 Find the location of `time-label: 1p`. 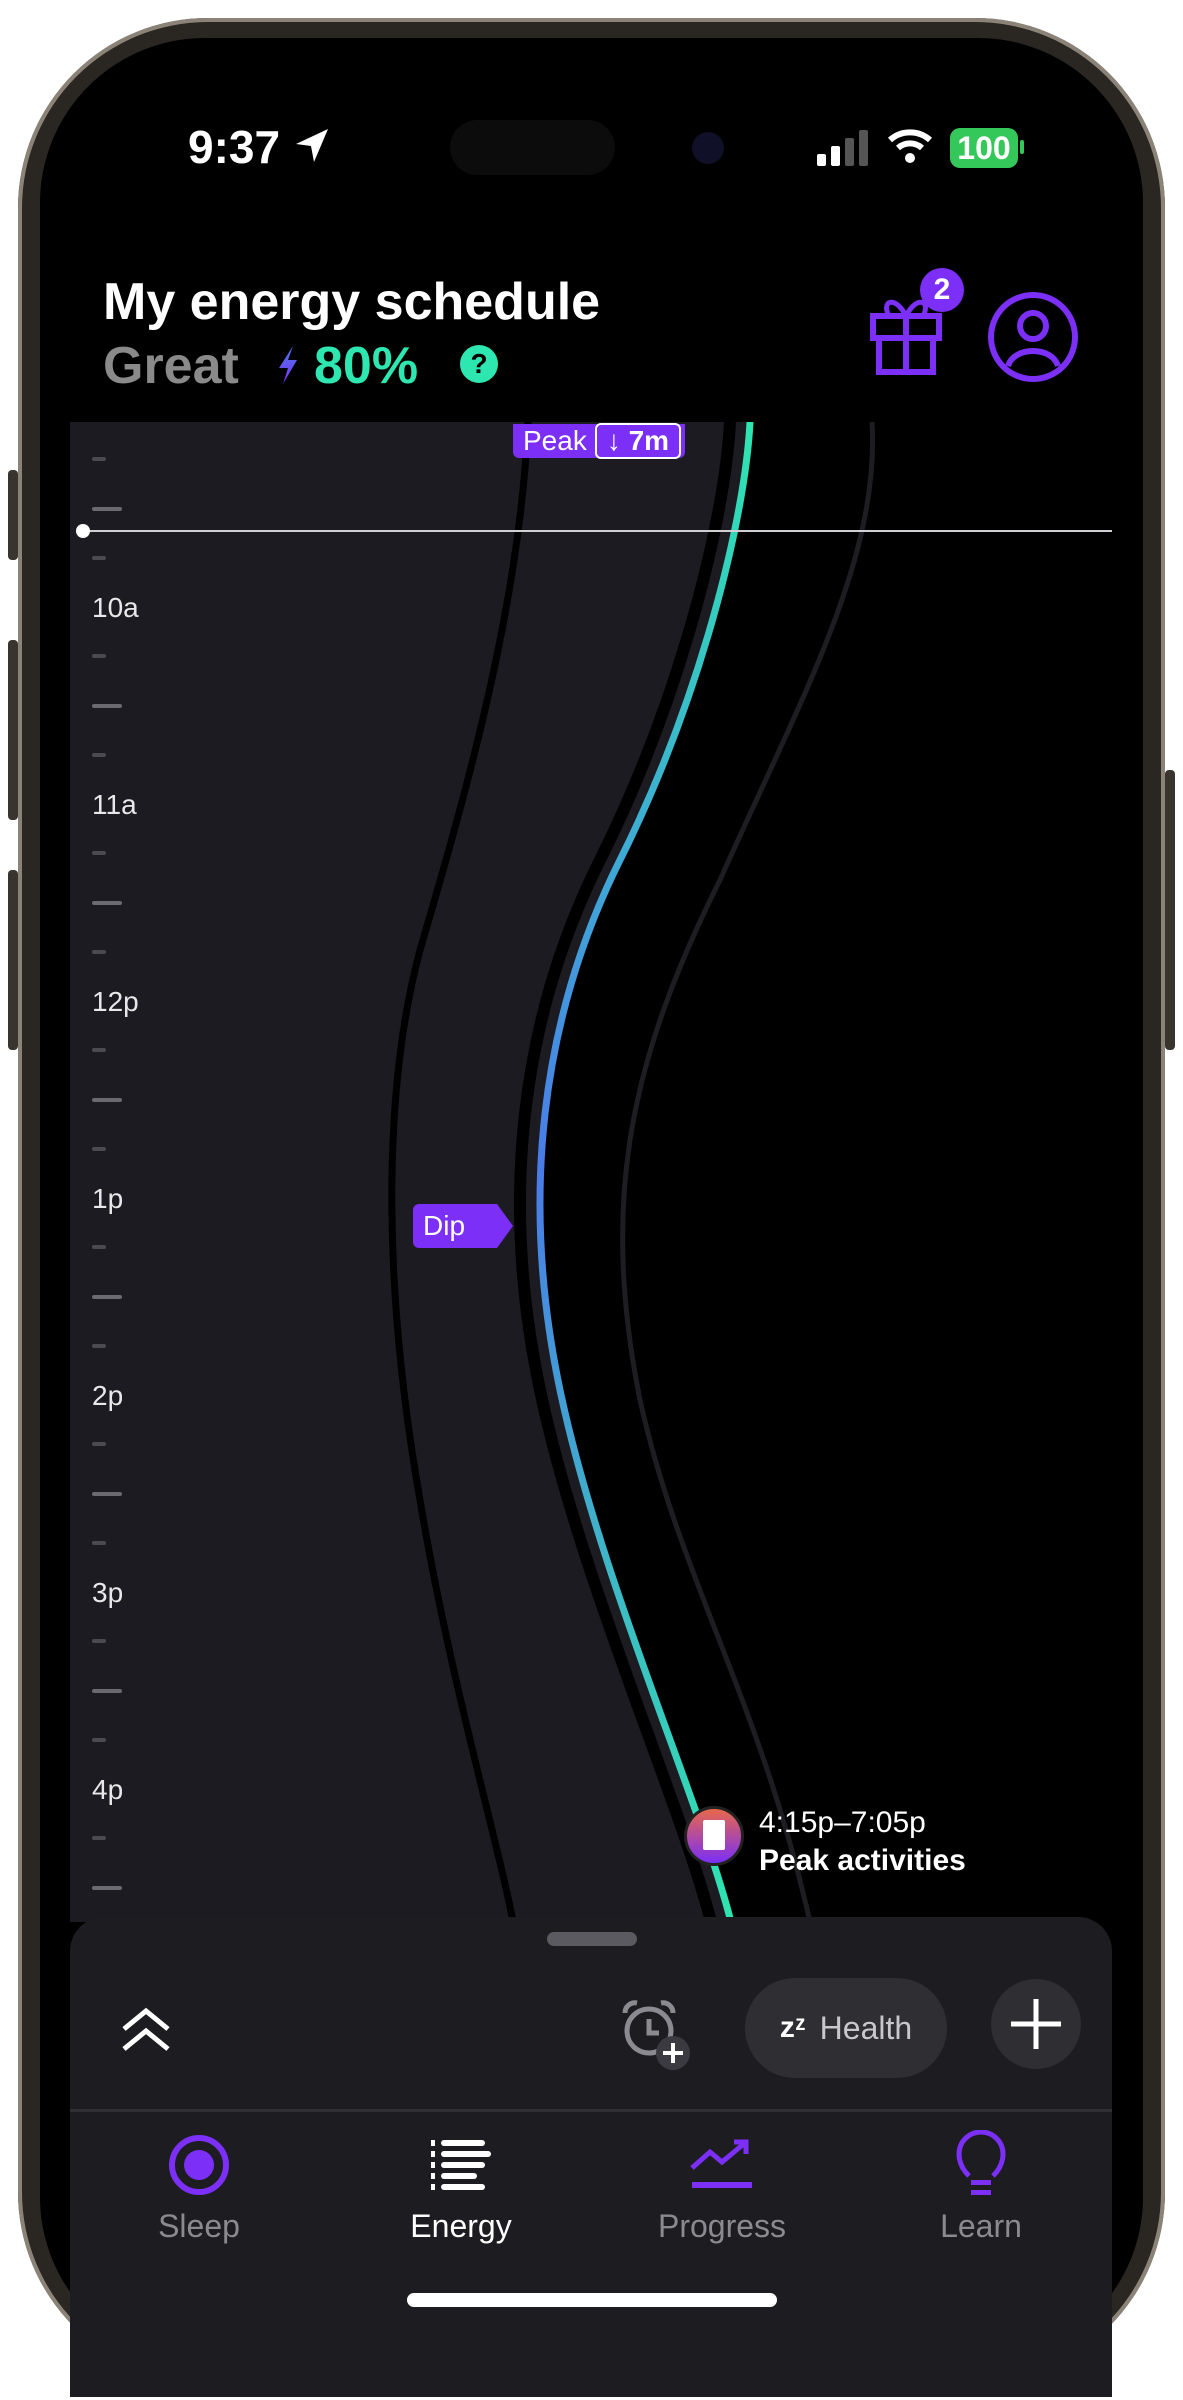

time-label: 1p is located at coordinates (108, 1198).